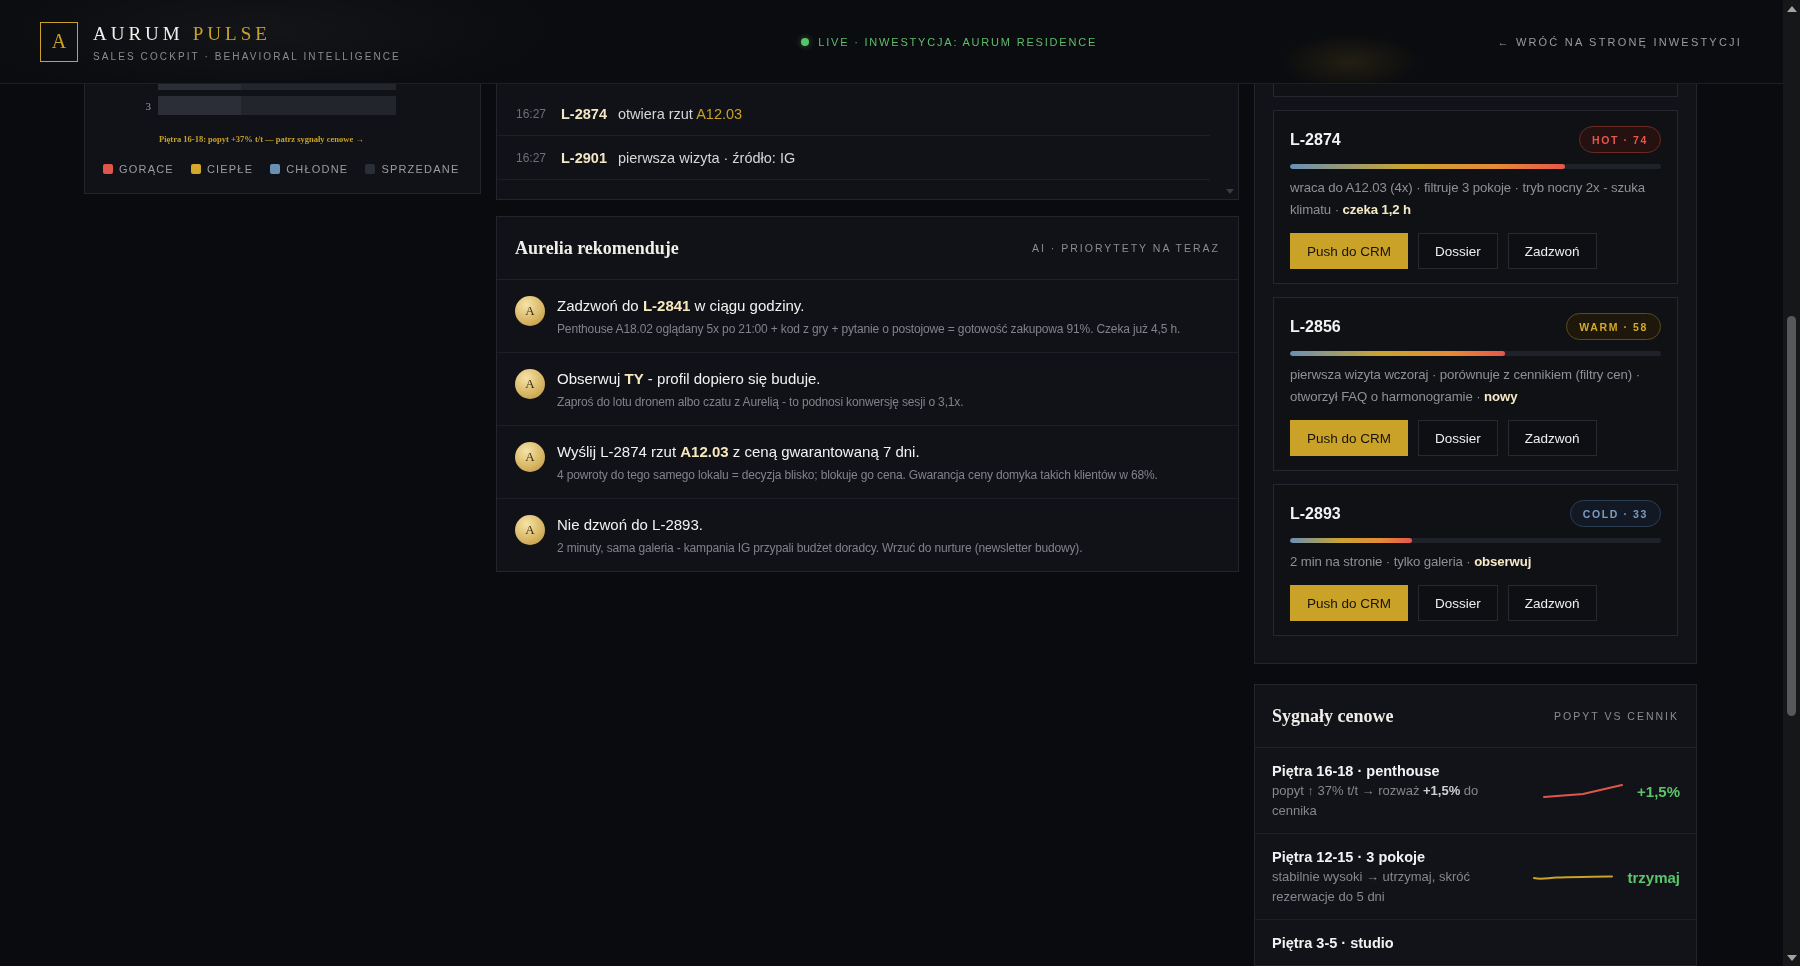 Image resolution: width=1800 pixels, height=966 pixels. I want to click on panel-subtitle: AI · PRIORYTETY NA TERAZ, so click(1125, 248).